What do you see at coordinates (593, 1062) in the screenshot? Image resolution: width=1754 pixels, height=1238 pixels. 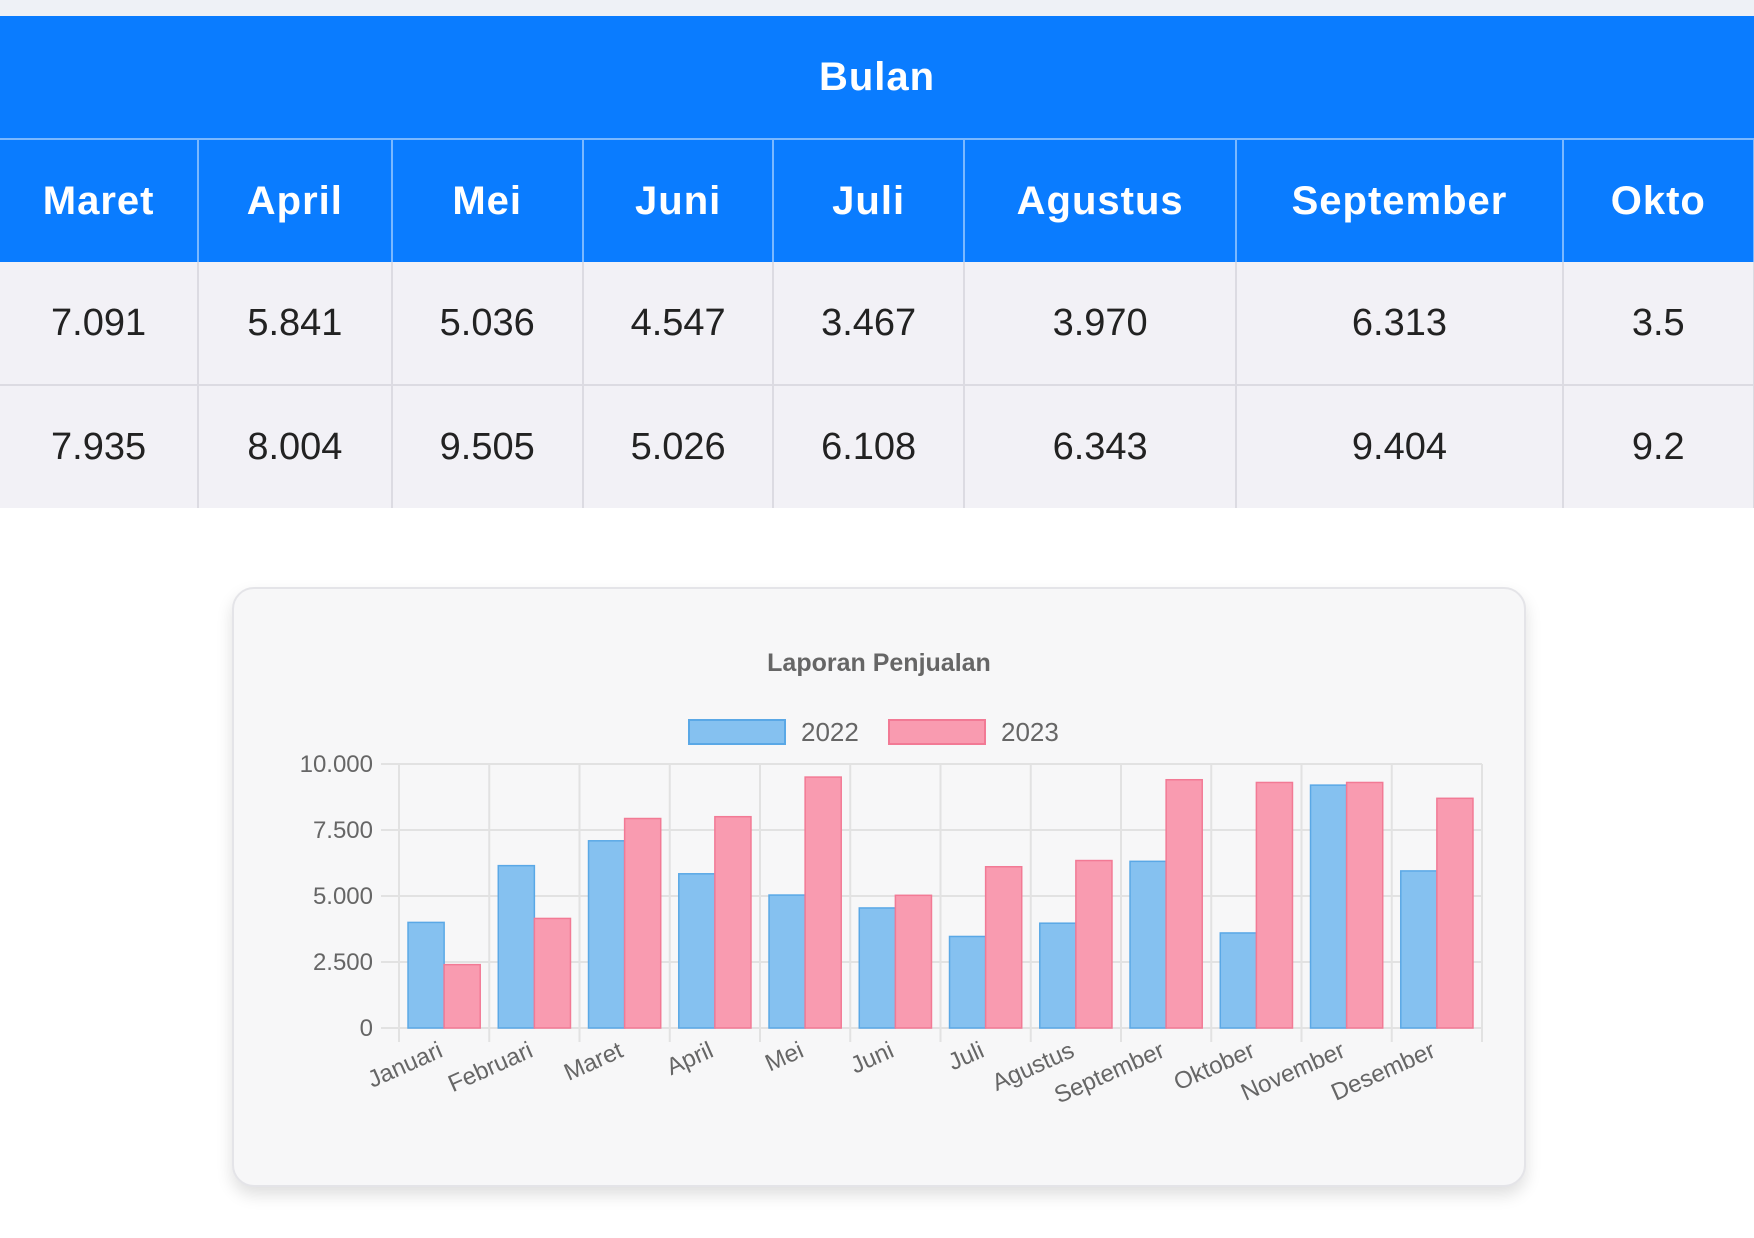 I see `x-tick-label: Maret` at bounding box center [593, 1062].